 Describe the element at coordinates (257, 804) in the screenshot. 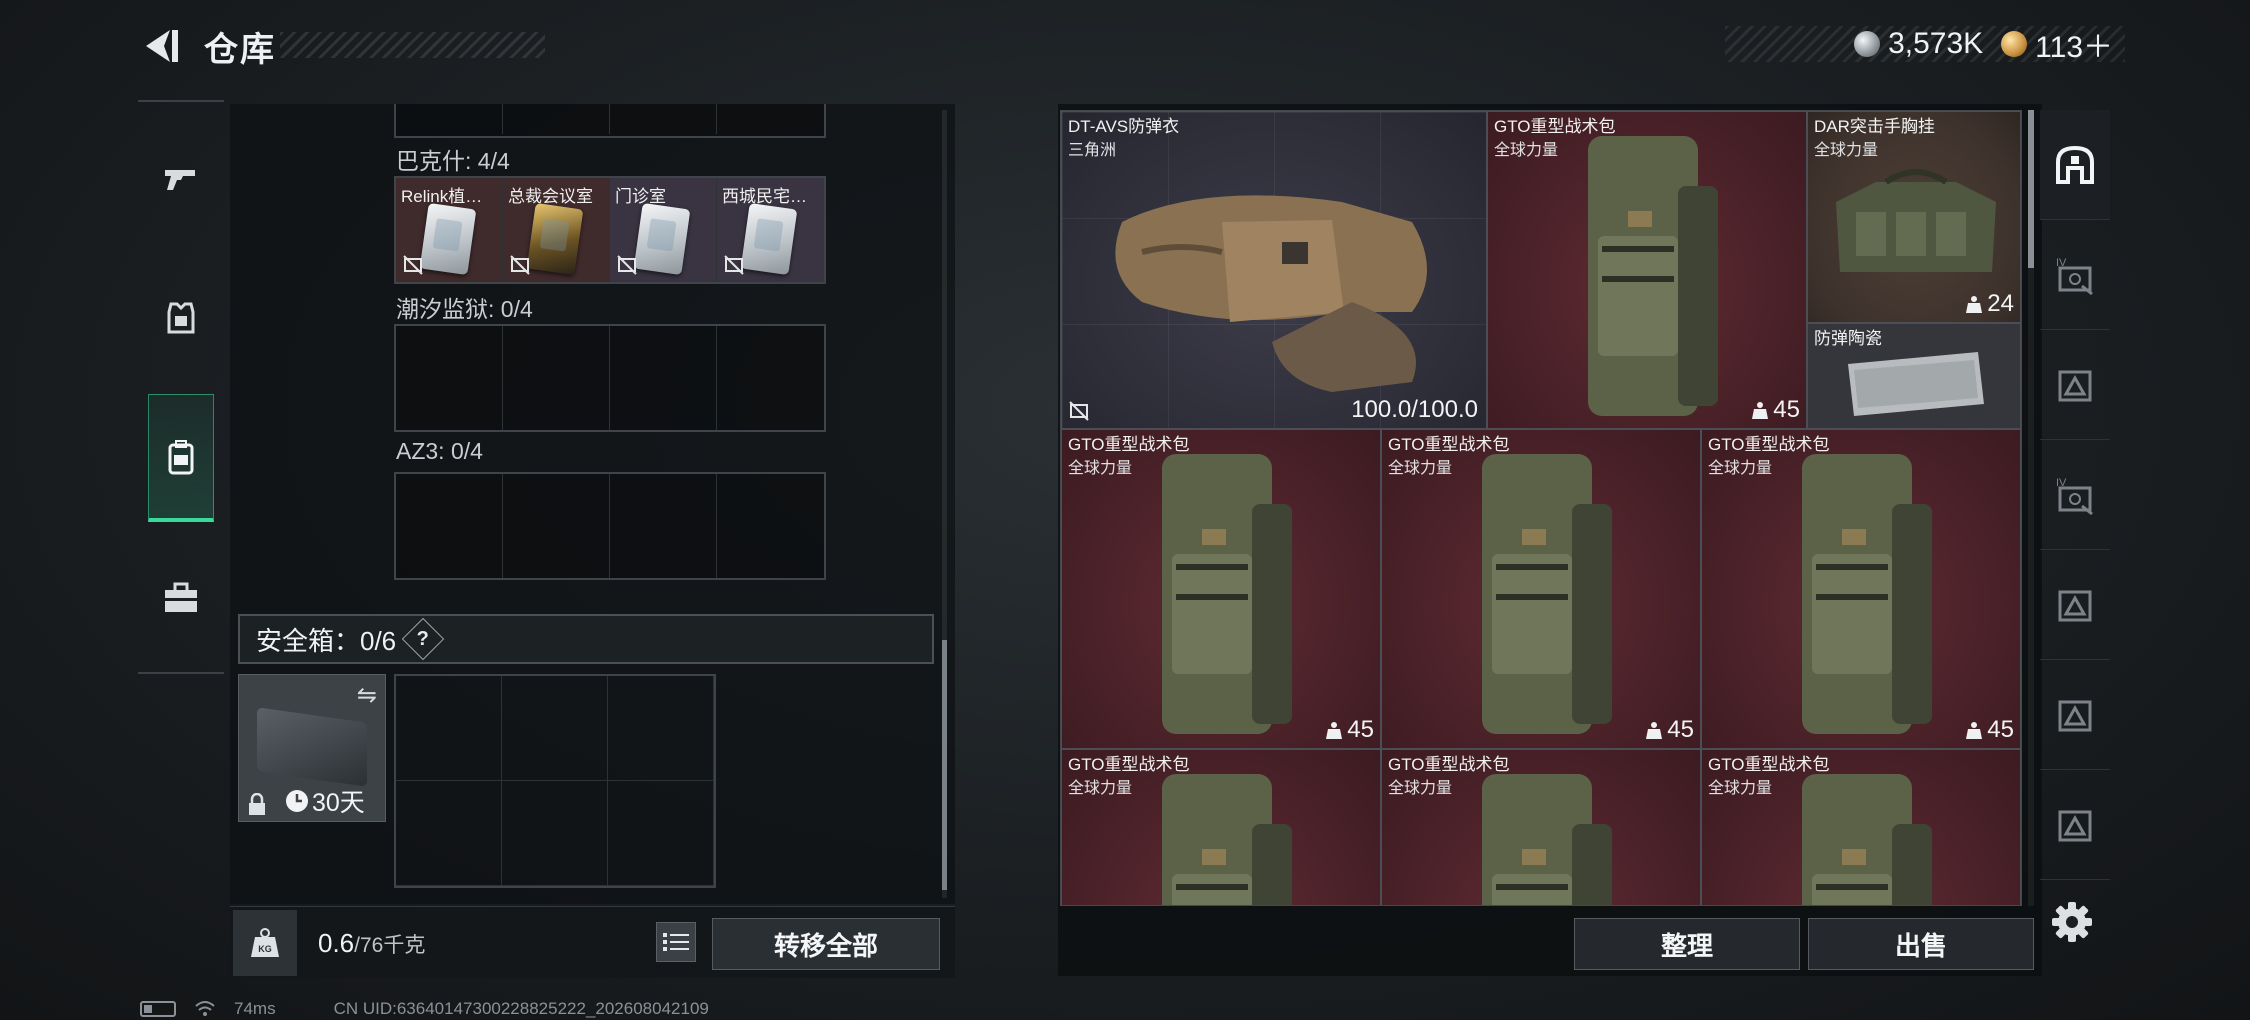

I see `lock-icon` at that location.